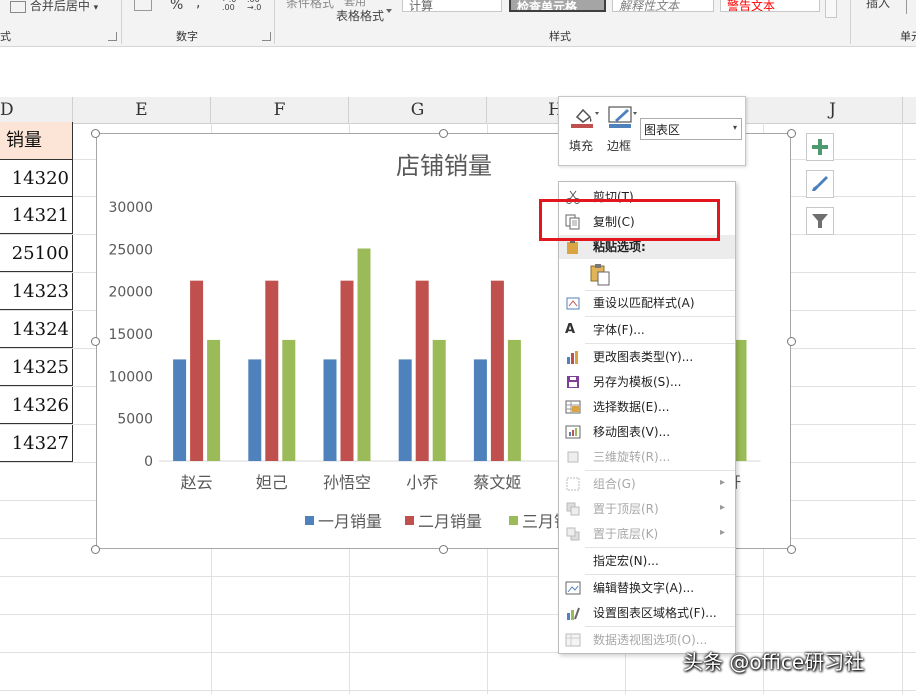  Describe the element at coordinates (820, 184) in the screenshot. I see `chart-styles-button` at that location.